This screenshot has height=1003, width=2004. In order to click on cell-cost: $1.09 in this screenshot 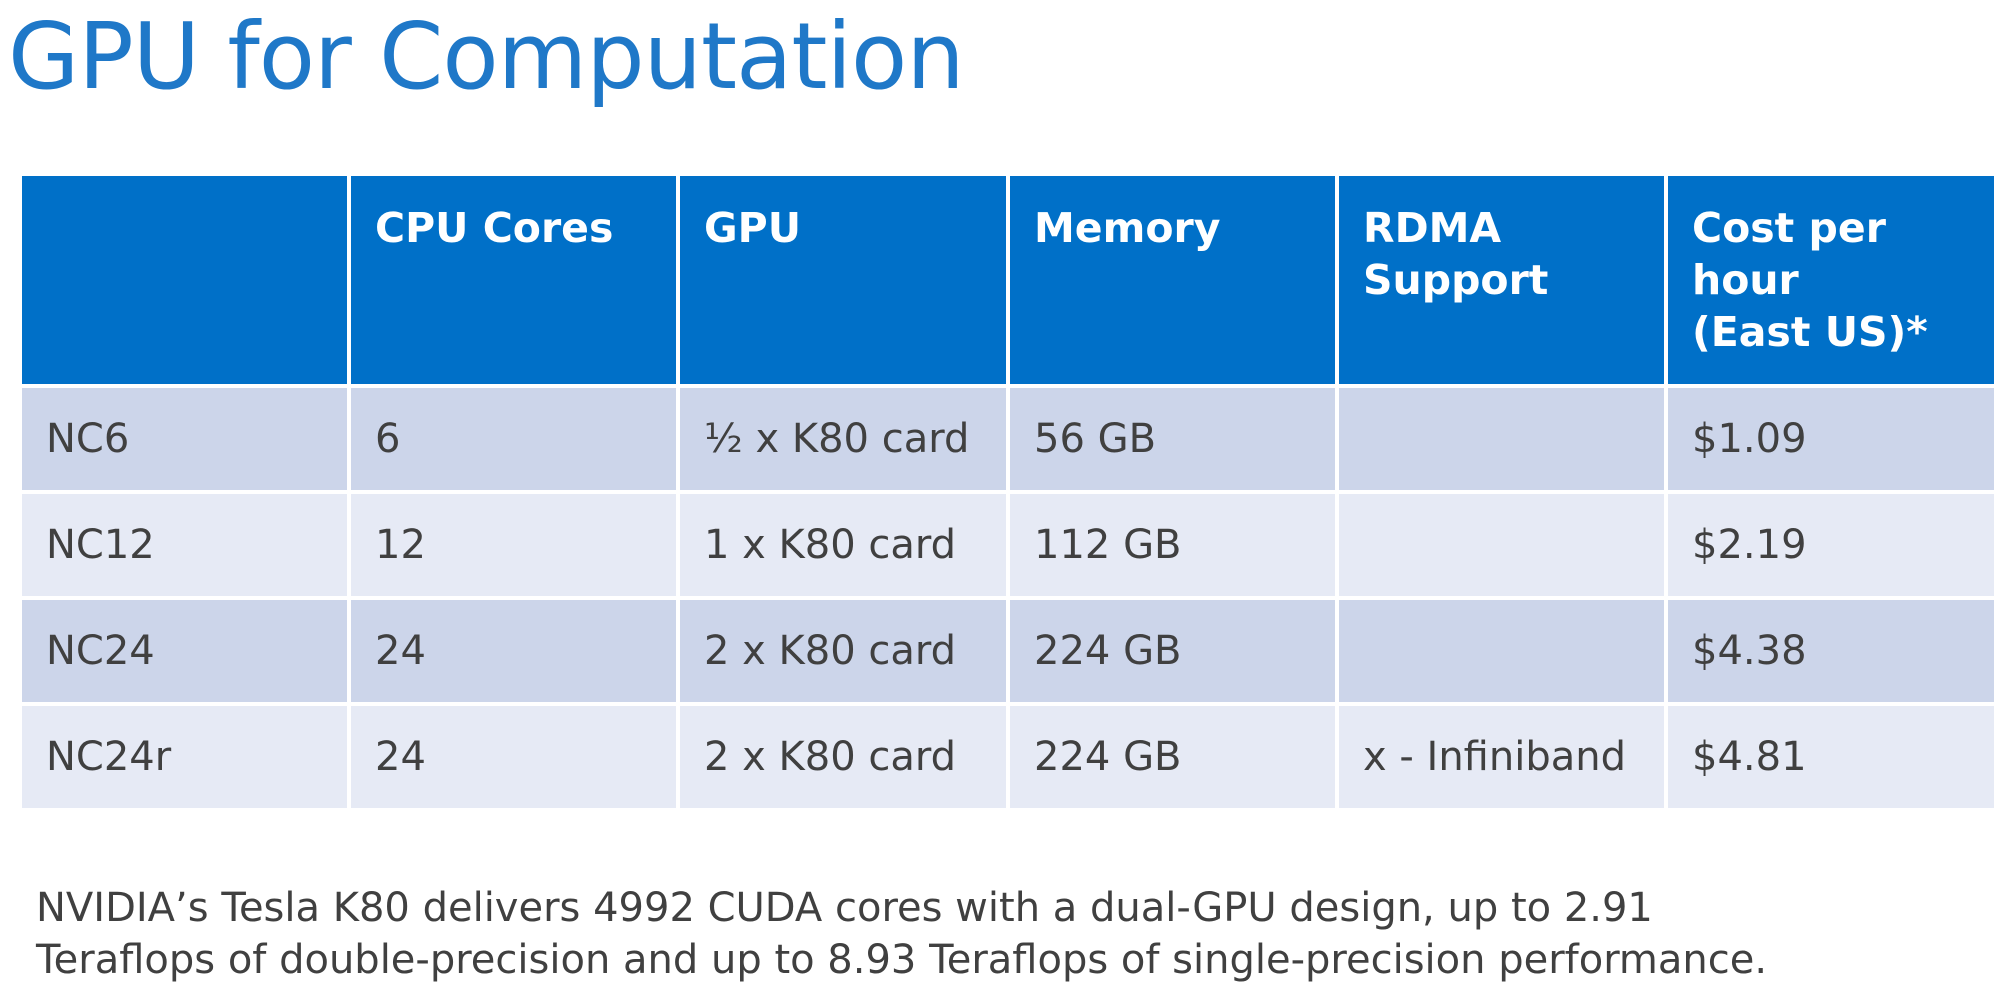, I will do `click(1831, 439)`.